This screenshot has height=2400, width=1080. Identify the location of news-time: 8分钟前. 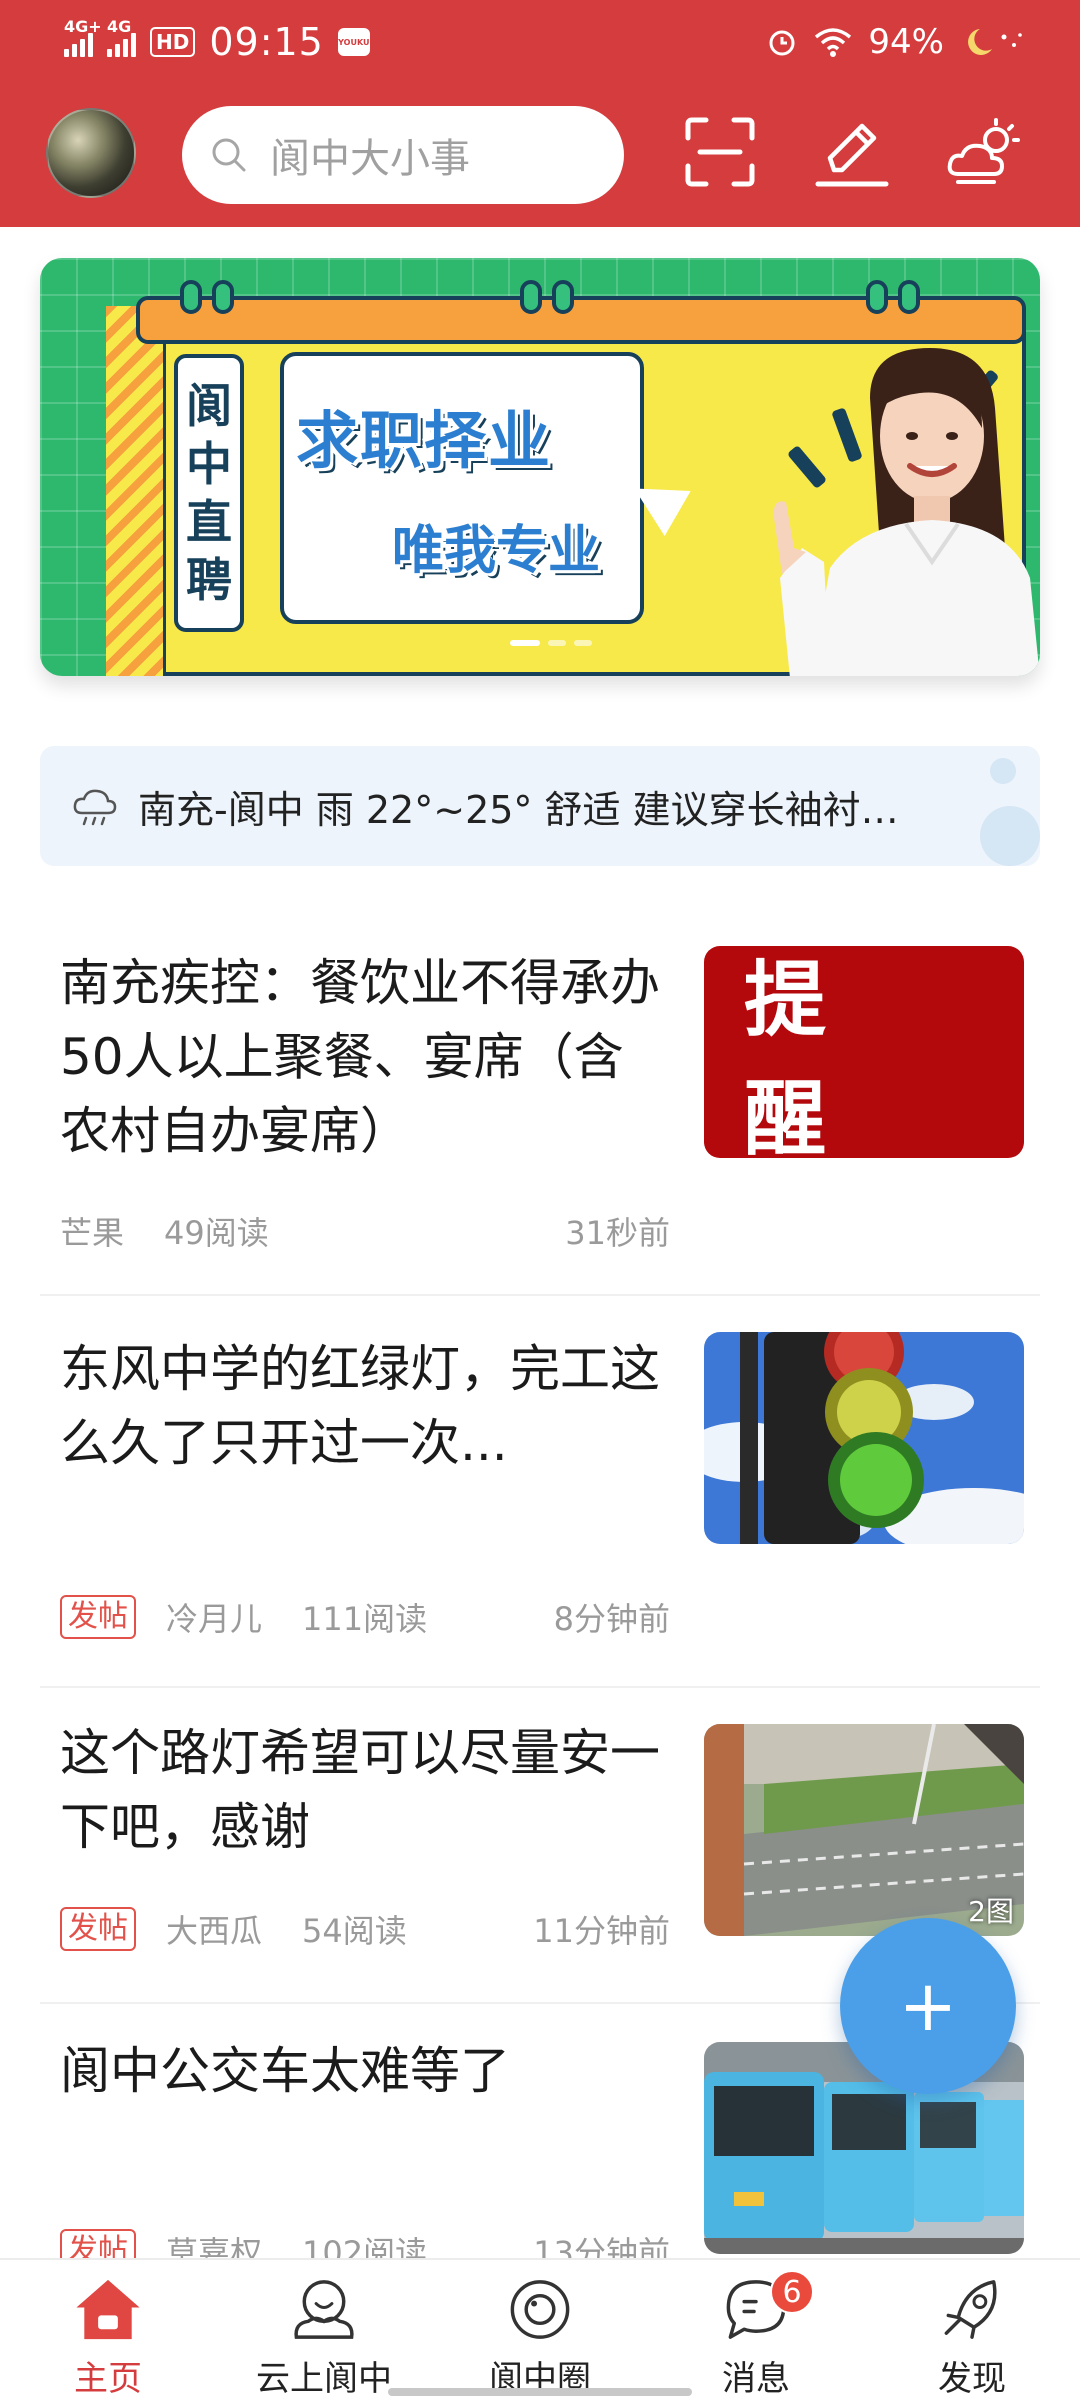
(611, 1619).